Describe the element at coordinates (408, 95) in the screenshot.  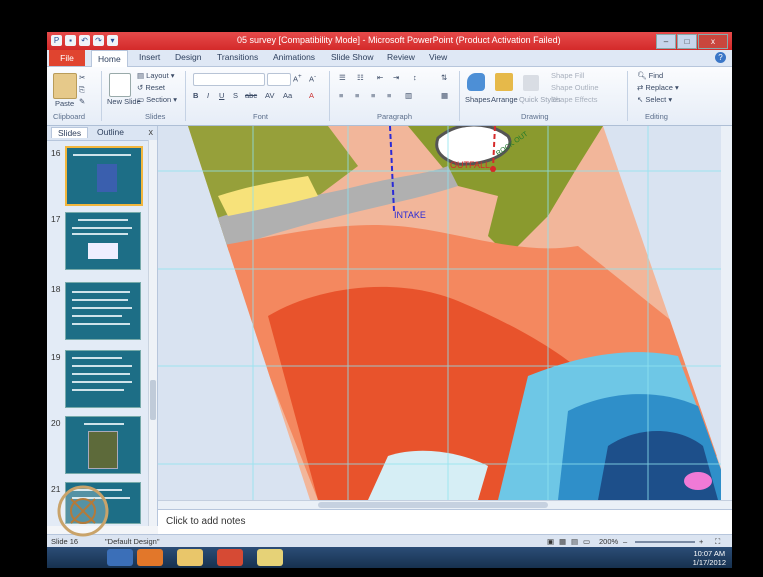
I see `columns-icon: ▥` at that location.